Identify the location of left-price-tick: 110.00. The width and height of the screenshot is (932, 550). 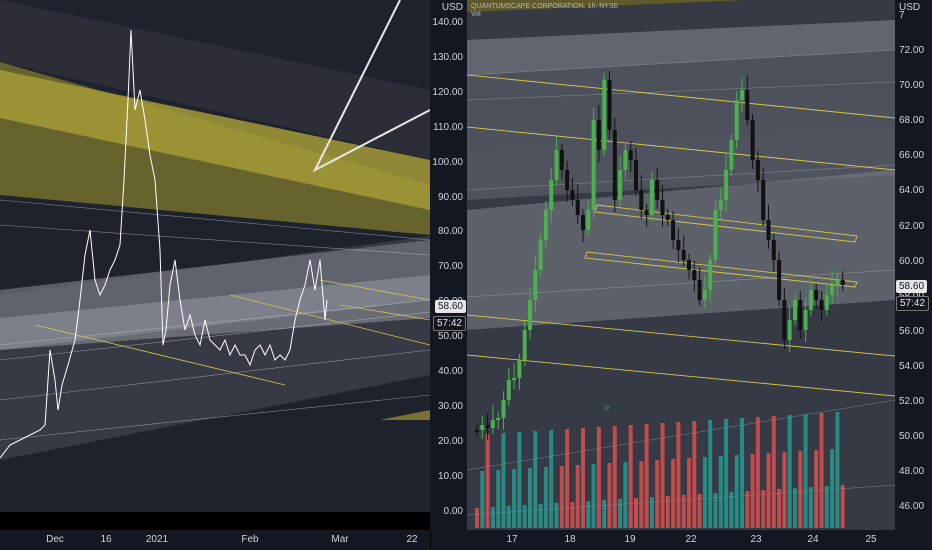
(448, 127).